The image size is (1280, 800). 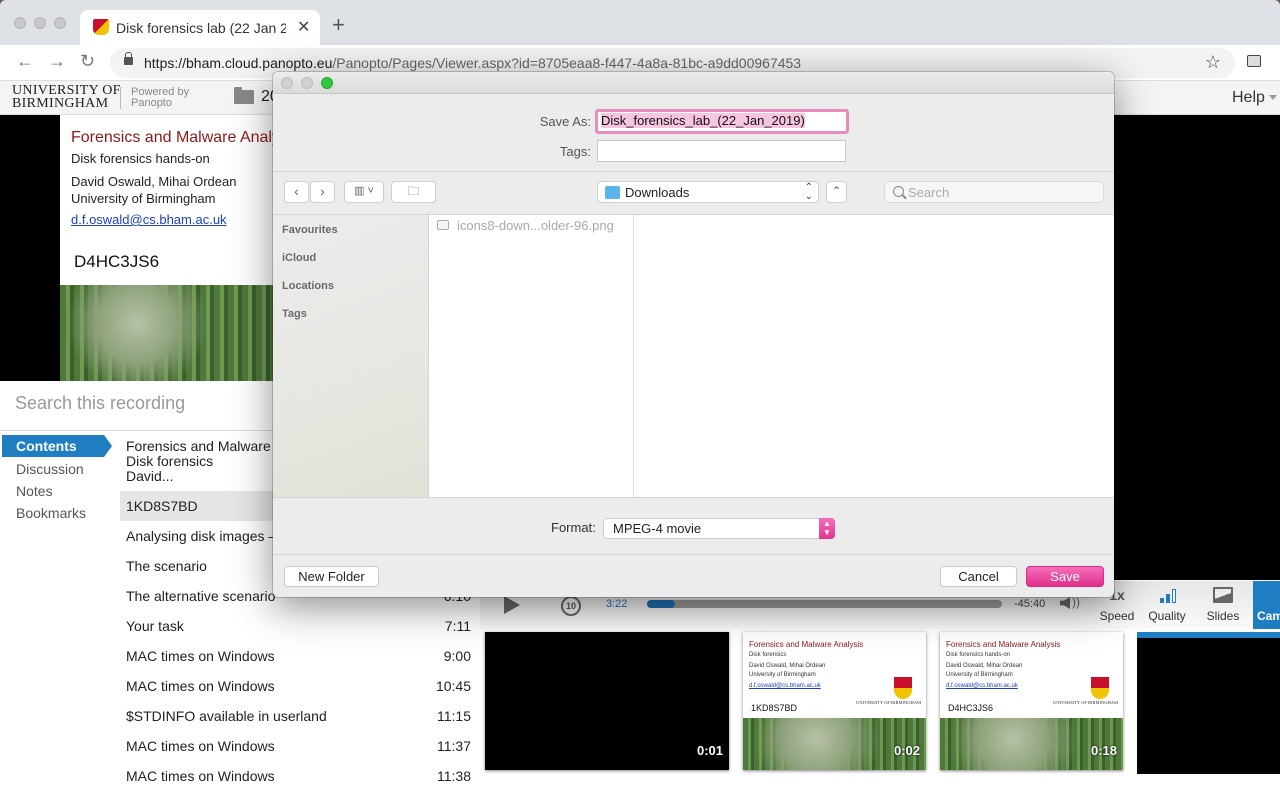 I want to click on window-zoom-button, so click(x=60, y=23).